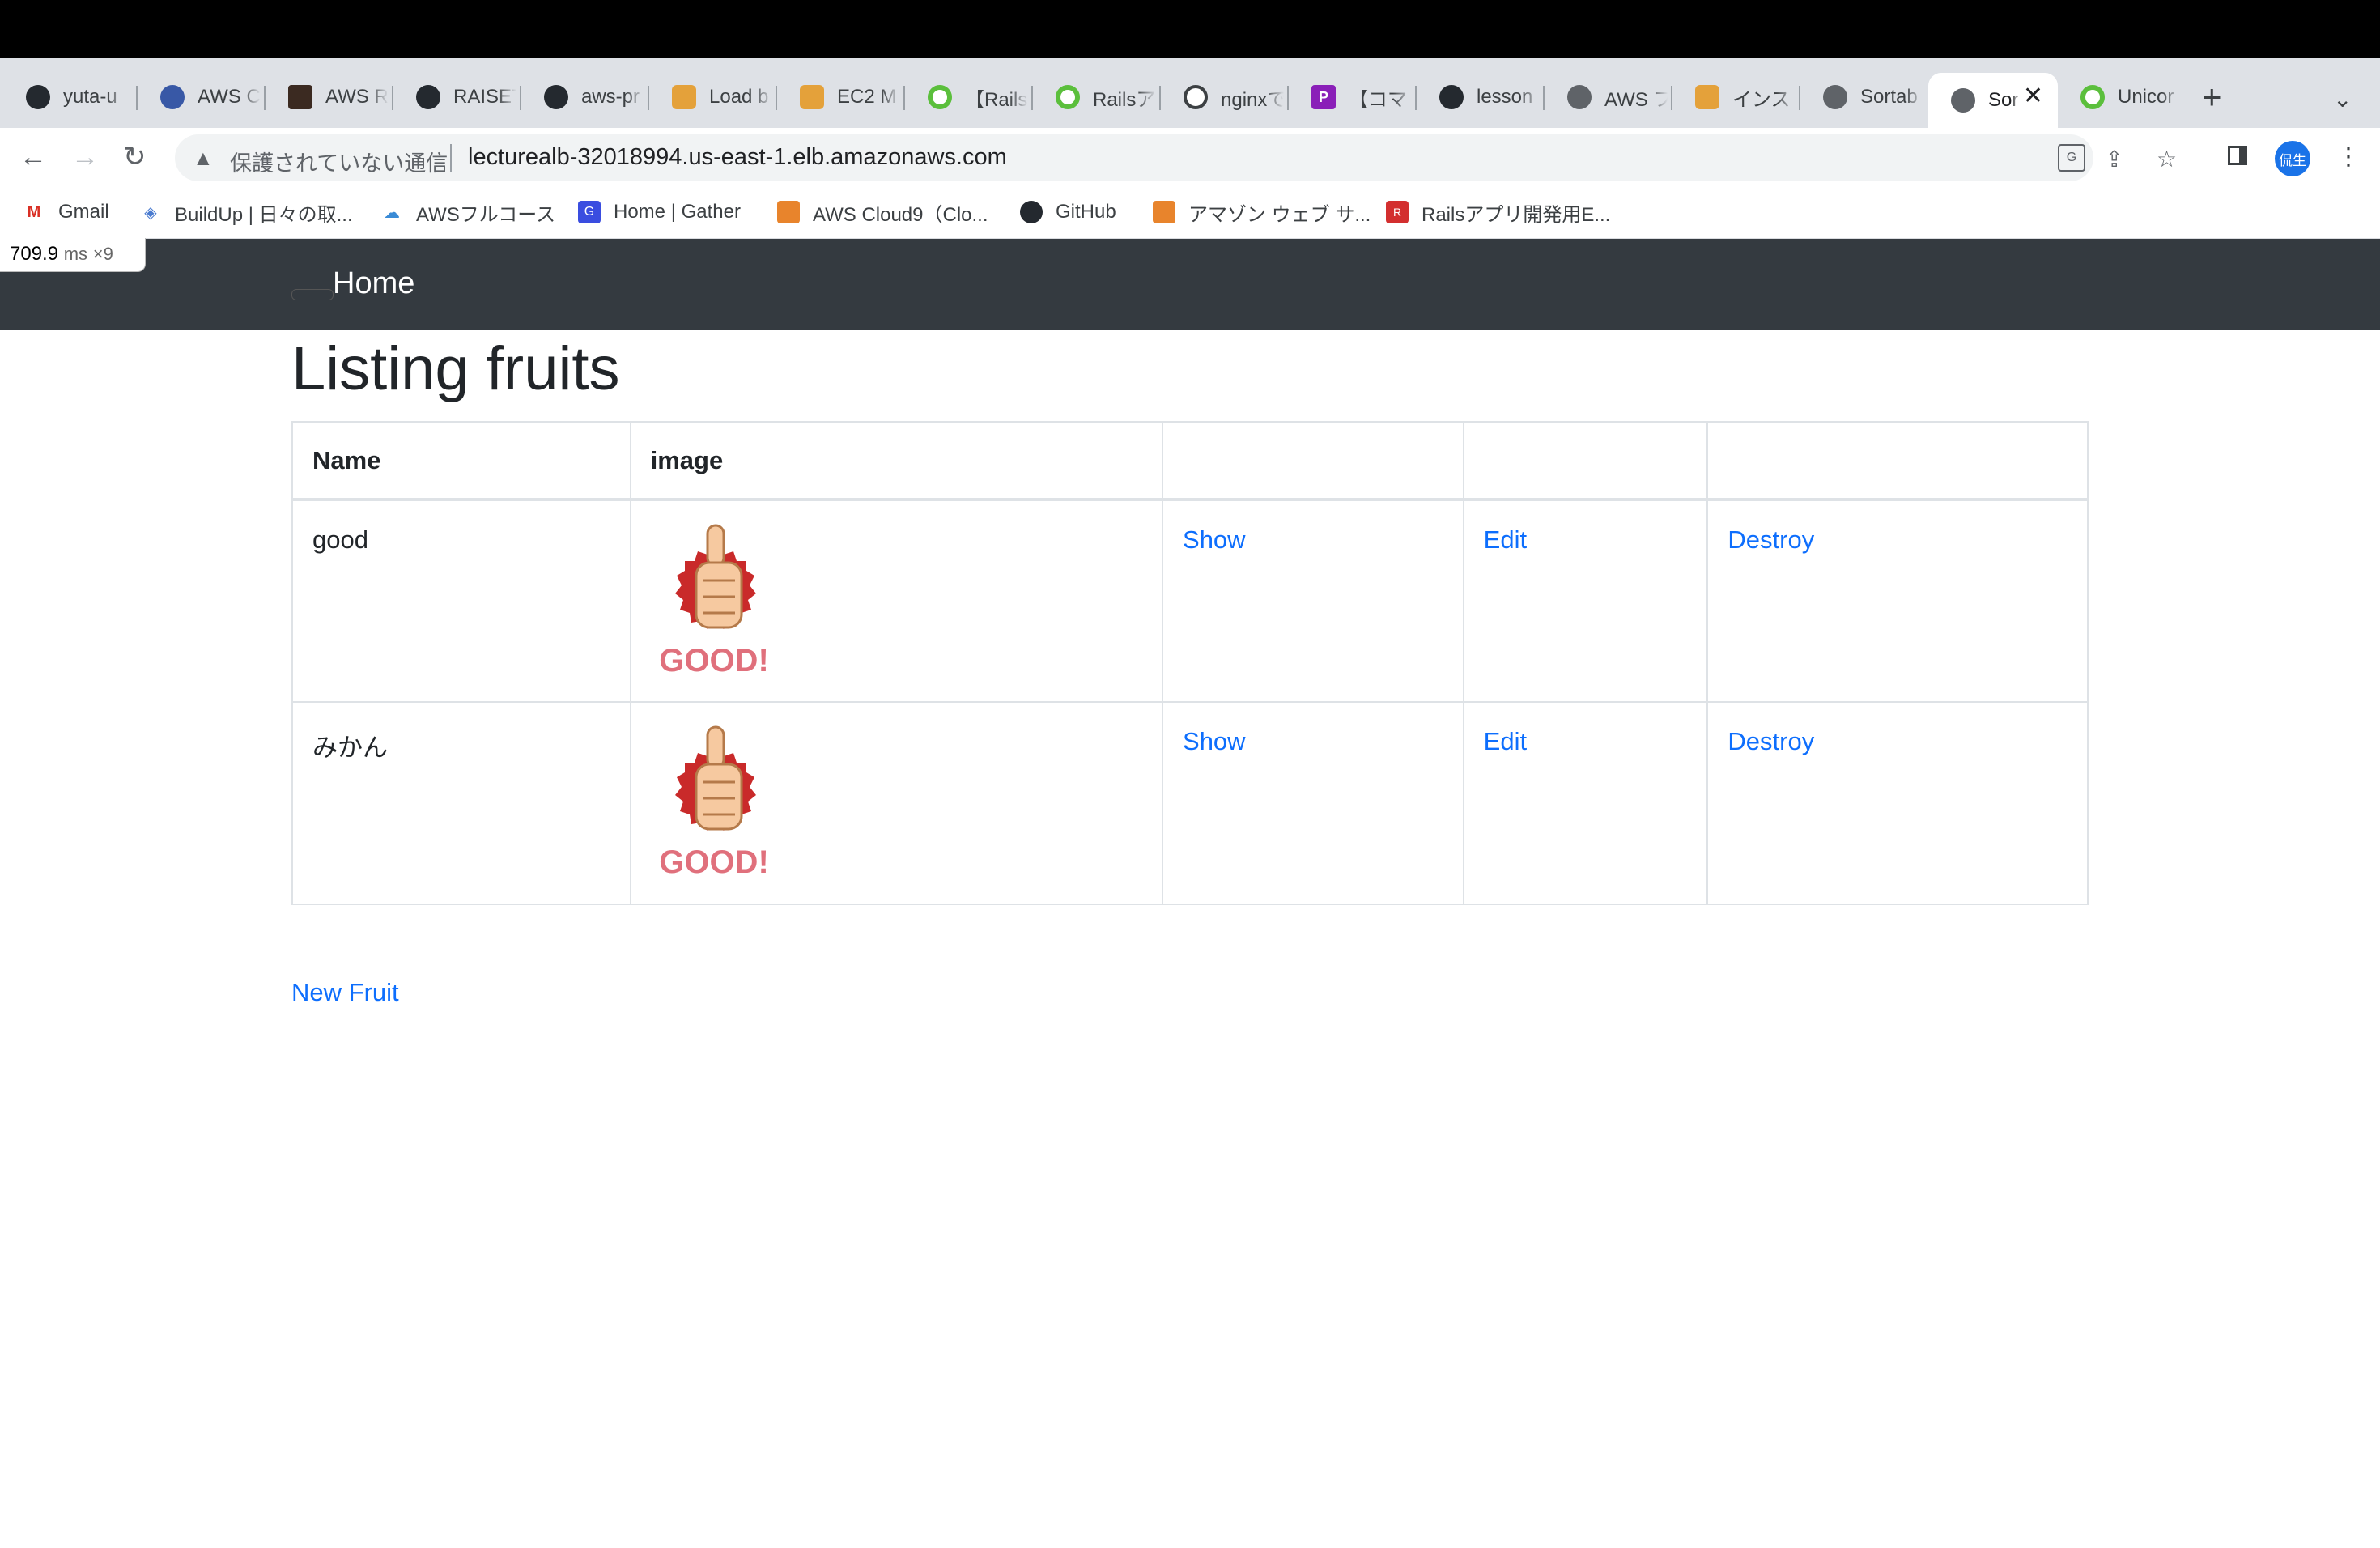 The height and width of the screenshot is (1548, 2380). What do you see at coordinates (135, 157) in the screenshot?
I see `reload-icon: ↻` at bounding box center [135, 157].